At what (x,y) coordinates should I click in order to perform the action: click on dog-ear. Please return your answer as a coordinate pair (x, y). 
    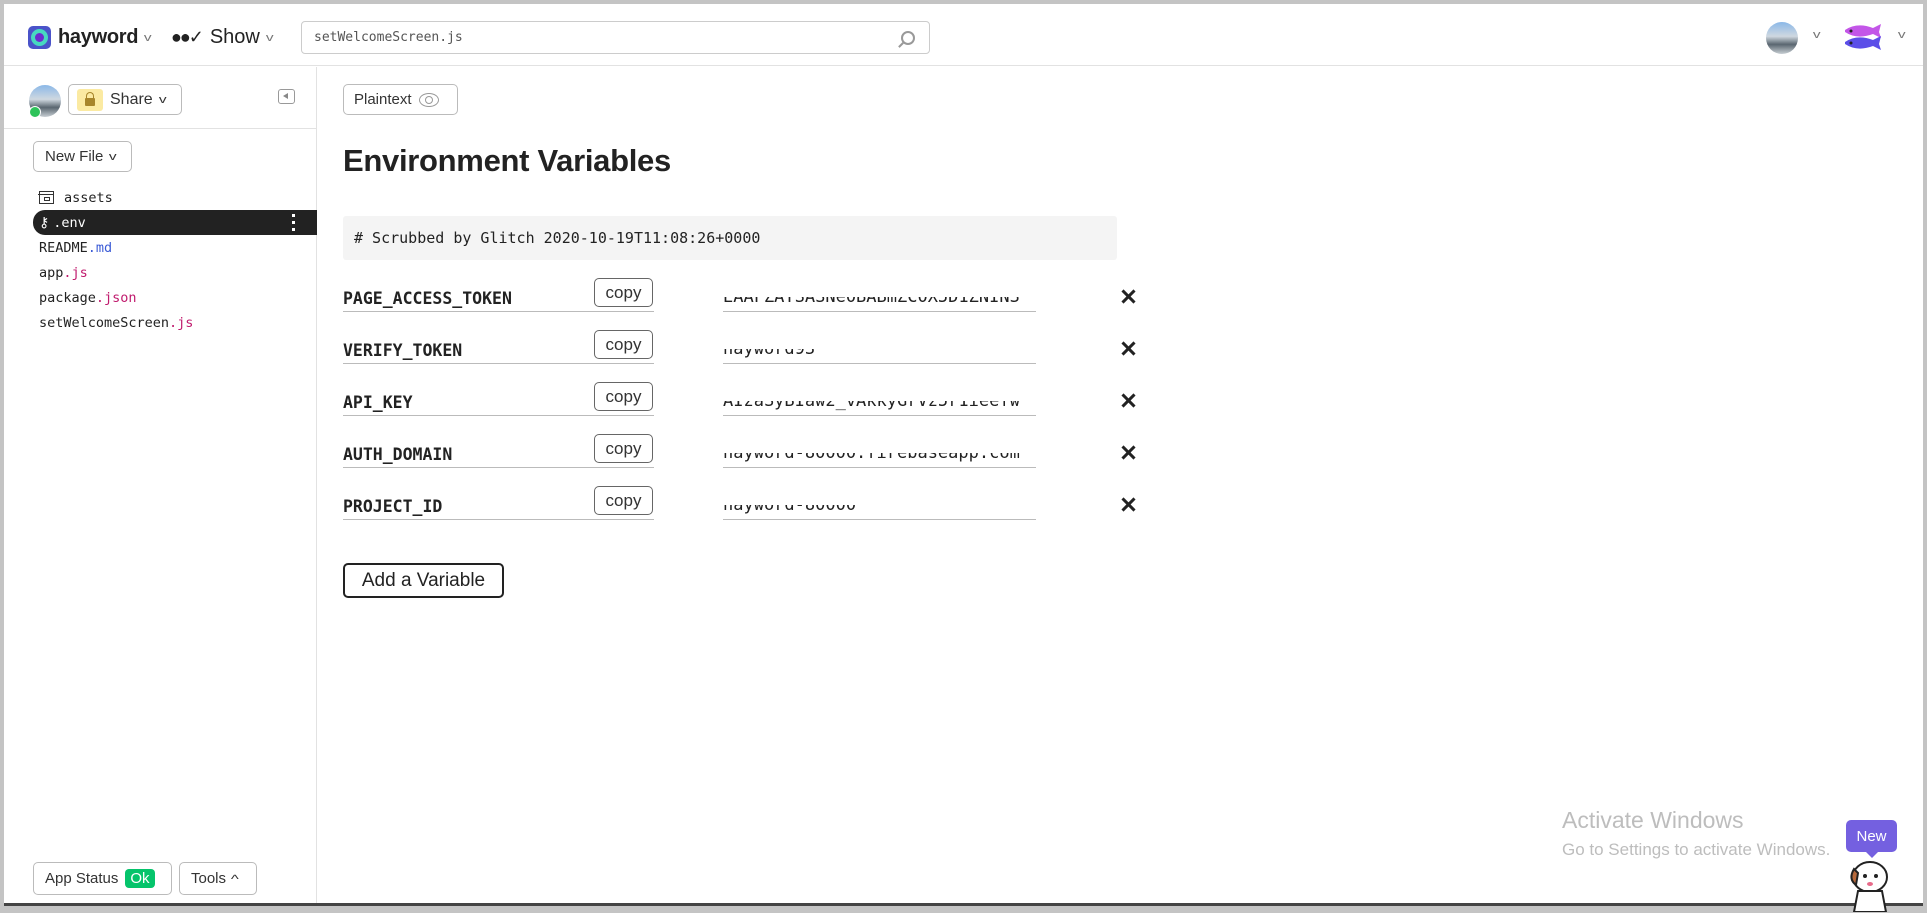
    Looking at the image, I should click on (1855, 877).